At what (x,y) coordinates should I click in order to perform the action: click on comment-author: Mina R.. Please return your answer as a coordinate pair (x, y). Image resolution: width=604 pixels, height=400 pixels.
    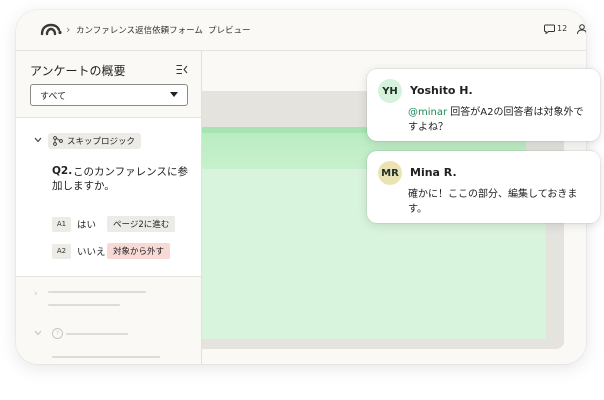
    Looking at the image, I should click on (433, 172).